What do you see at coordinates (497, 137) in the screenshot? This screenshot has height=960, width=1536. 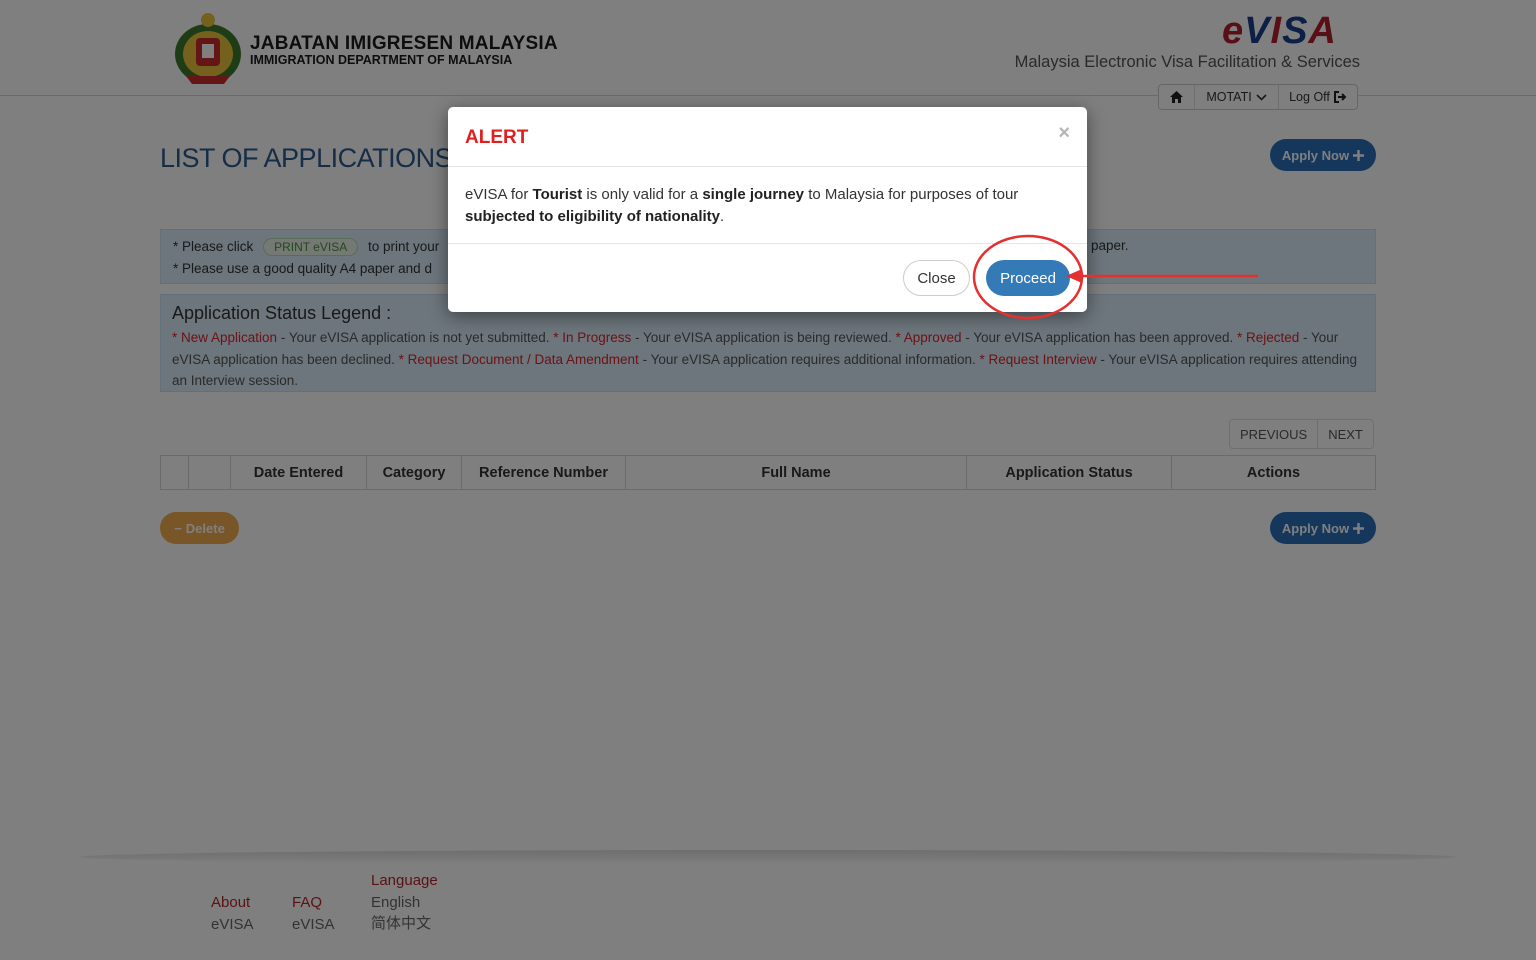 I see `modal-title: ALERT` at bounding box center [497, 137].